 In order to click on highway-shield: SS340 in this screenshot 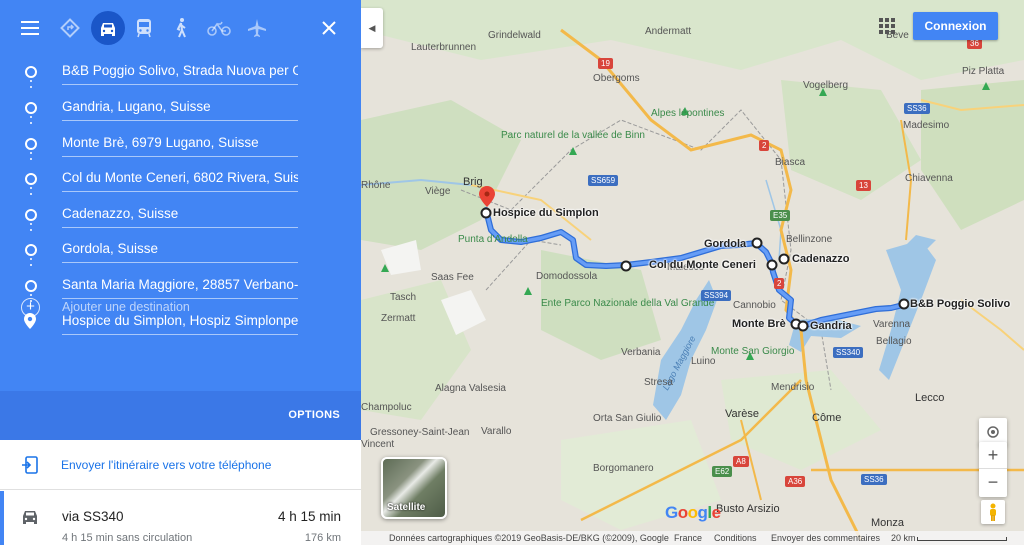, I will do `click(848, 352)`.